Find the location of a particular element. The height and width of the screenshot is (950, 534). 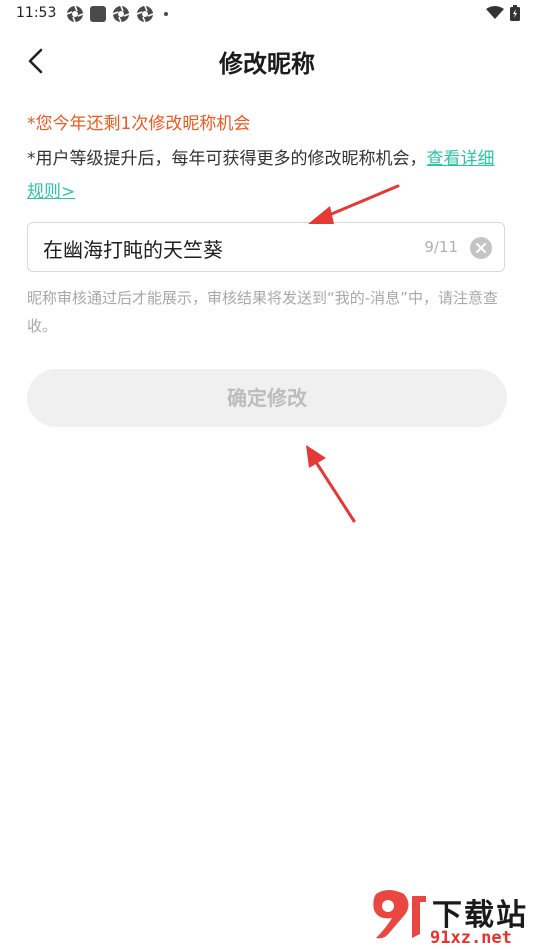

watermark-domain: 91xz.net is located at coordinates (471, 938).